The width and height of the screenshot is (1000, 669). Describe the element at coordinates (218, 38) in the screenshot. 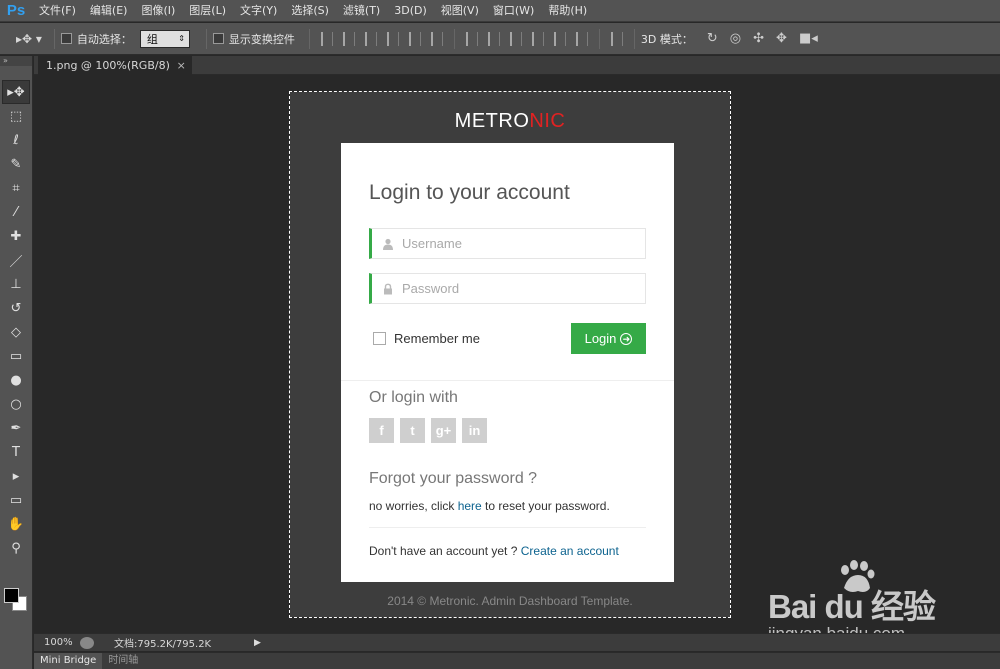

I see `show-transform-checkbox` at that location.